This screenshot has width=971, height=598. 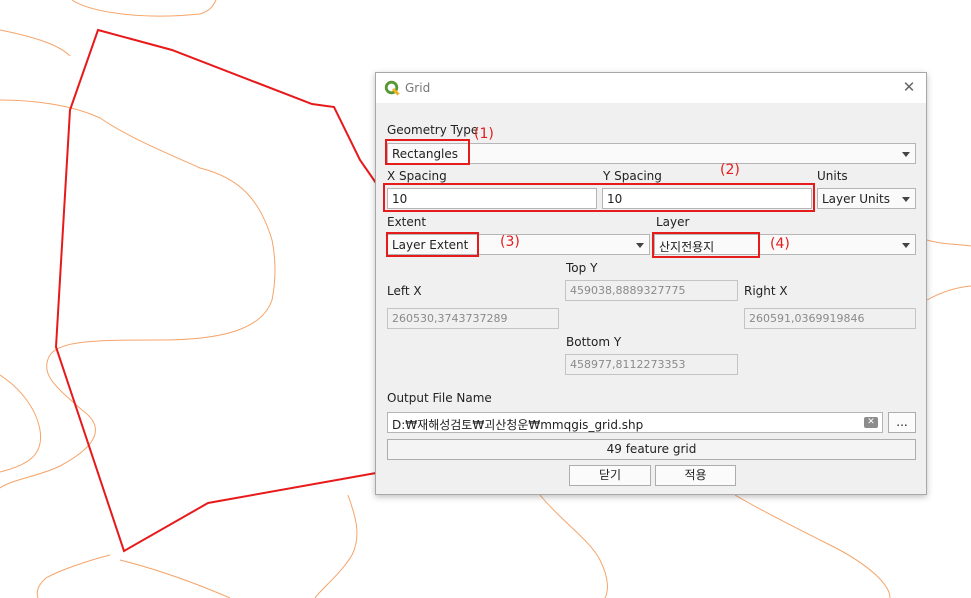 What do you see at coordinates (766, 291) in the screenshot?
I see `right-x-label: Right X` at bounding box center [766, 291].